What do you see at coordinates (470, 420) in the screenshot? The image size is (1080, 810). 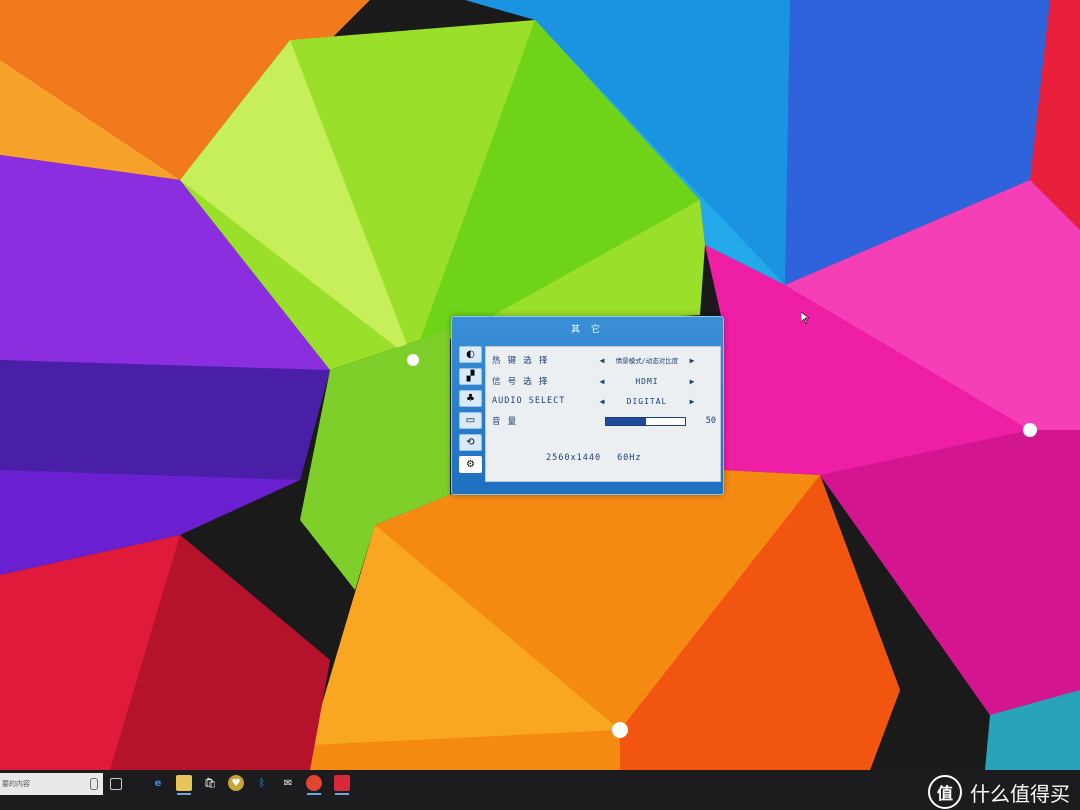 I see `screen-icon: ▭` at bounding box center [470, 420].